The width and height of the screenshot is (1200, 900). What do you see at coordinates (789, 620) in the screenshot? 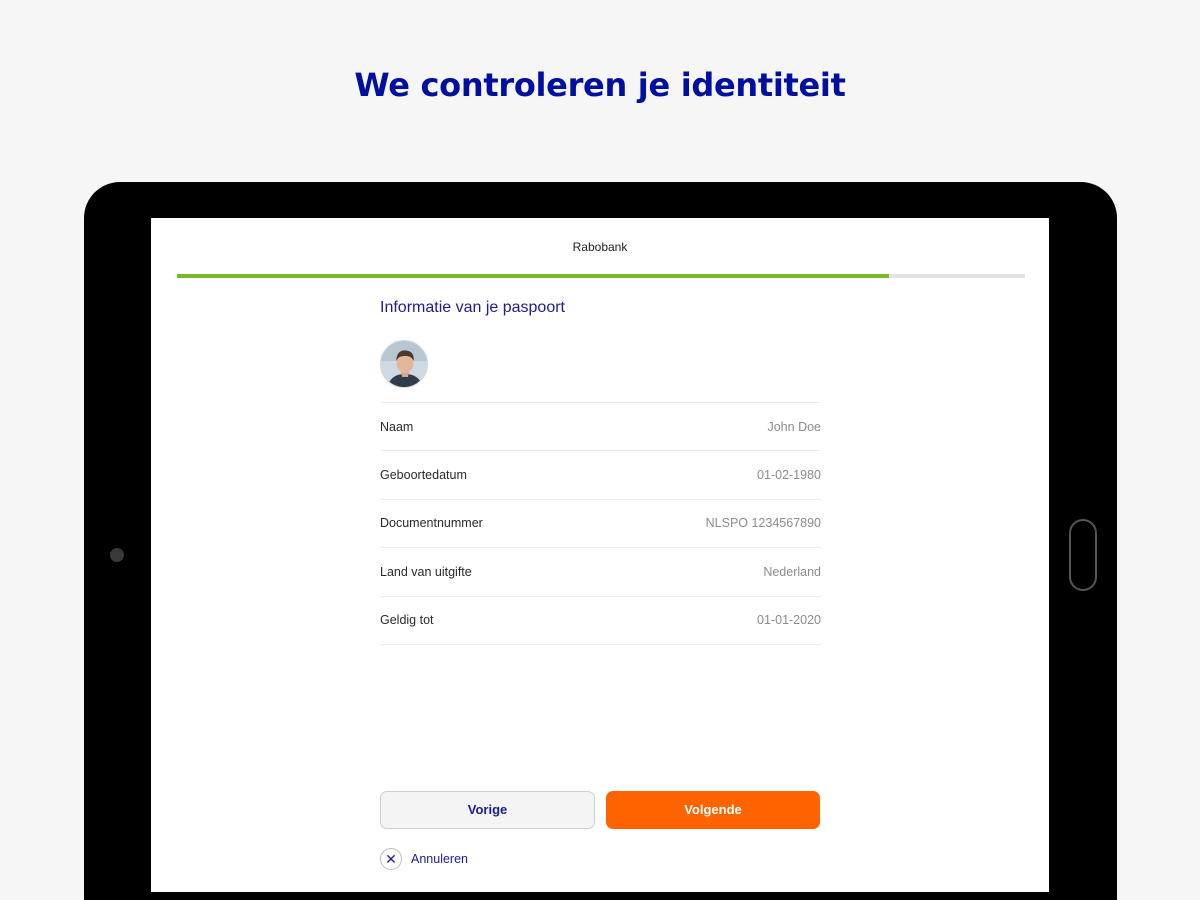
I see `detail-value: 01-01-2020` at bounding box center [789, 620].